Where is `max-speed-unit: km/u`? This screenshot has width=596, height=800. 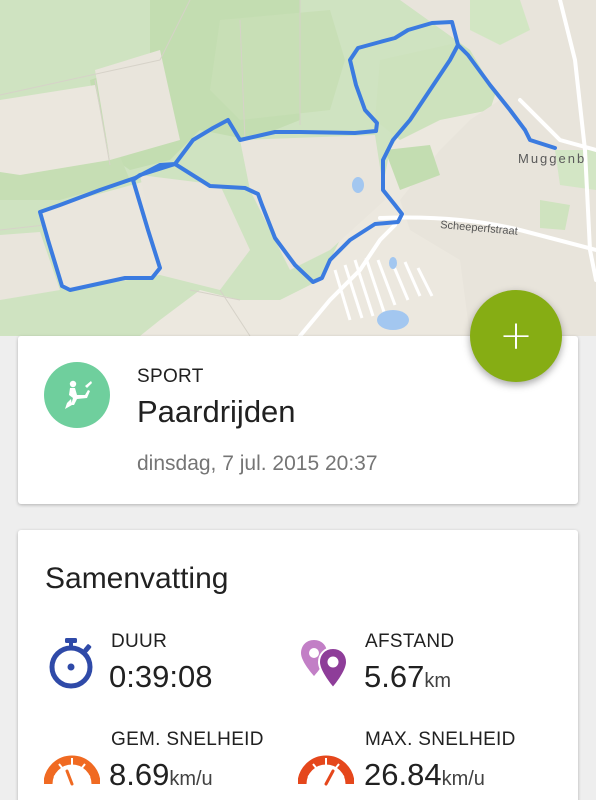 max-speed-unit: km/u is located at coordinates (463, 779).